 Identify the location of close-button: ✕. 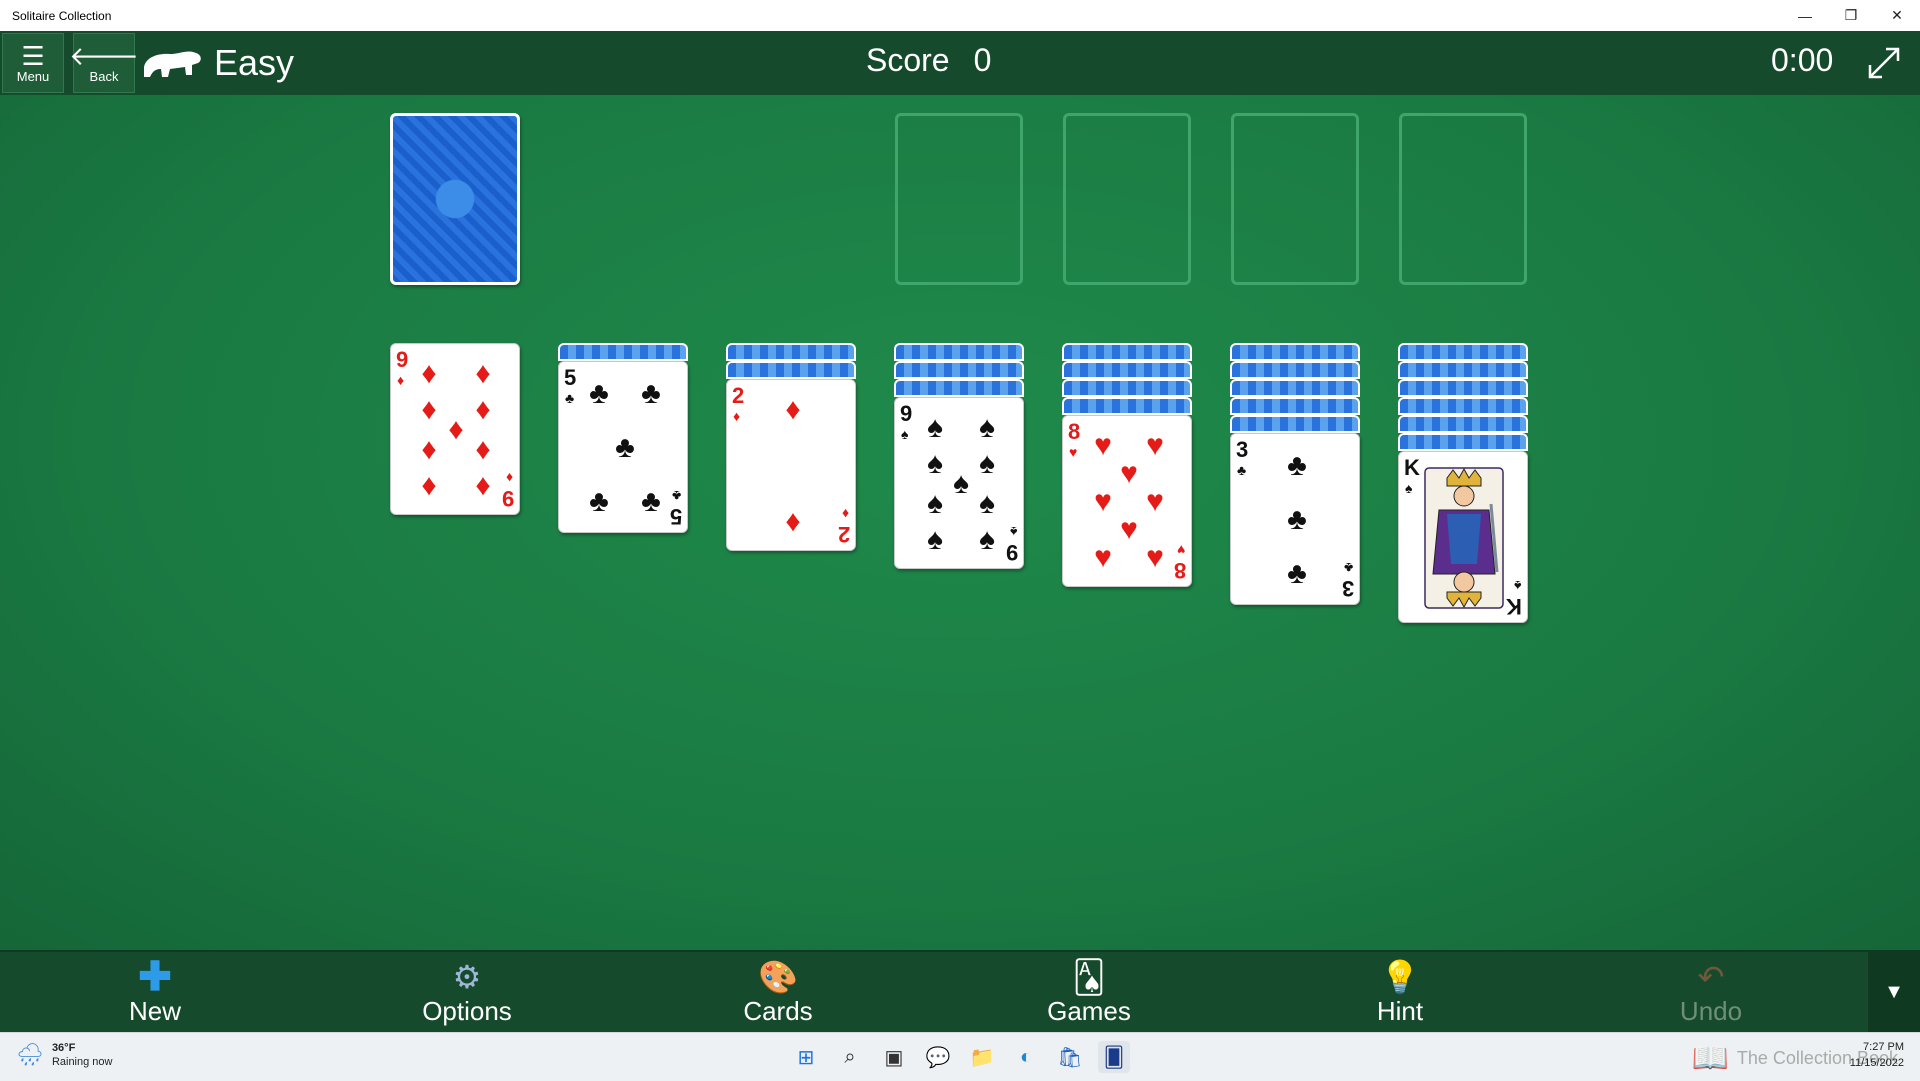
(1897, 15).